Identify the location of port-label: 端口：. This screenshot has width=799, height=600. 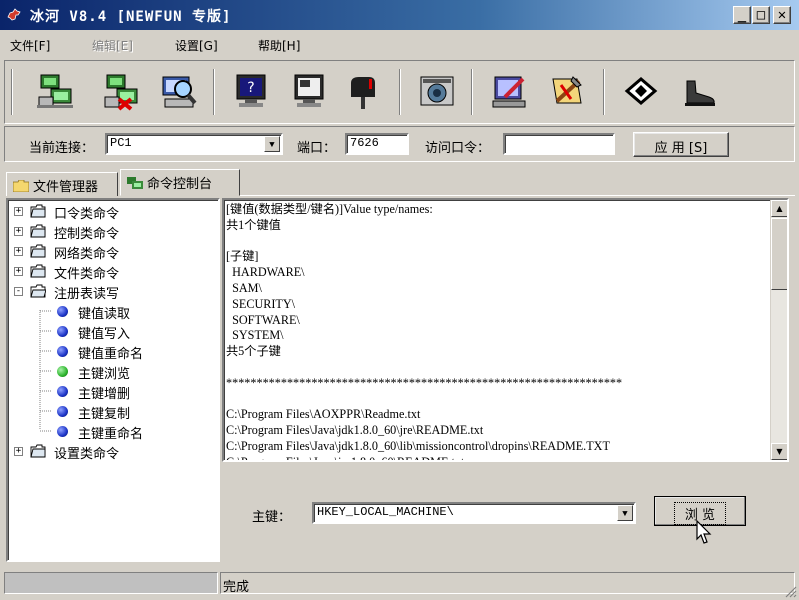
(317, 148).